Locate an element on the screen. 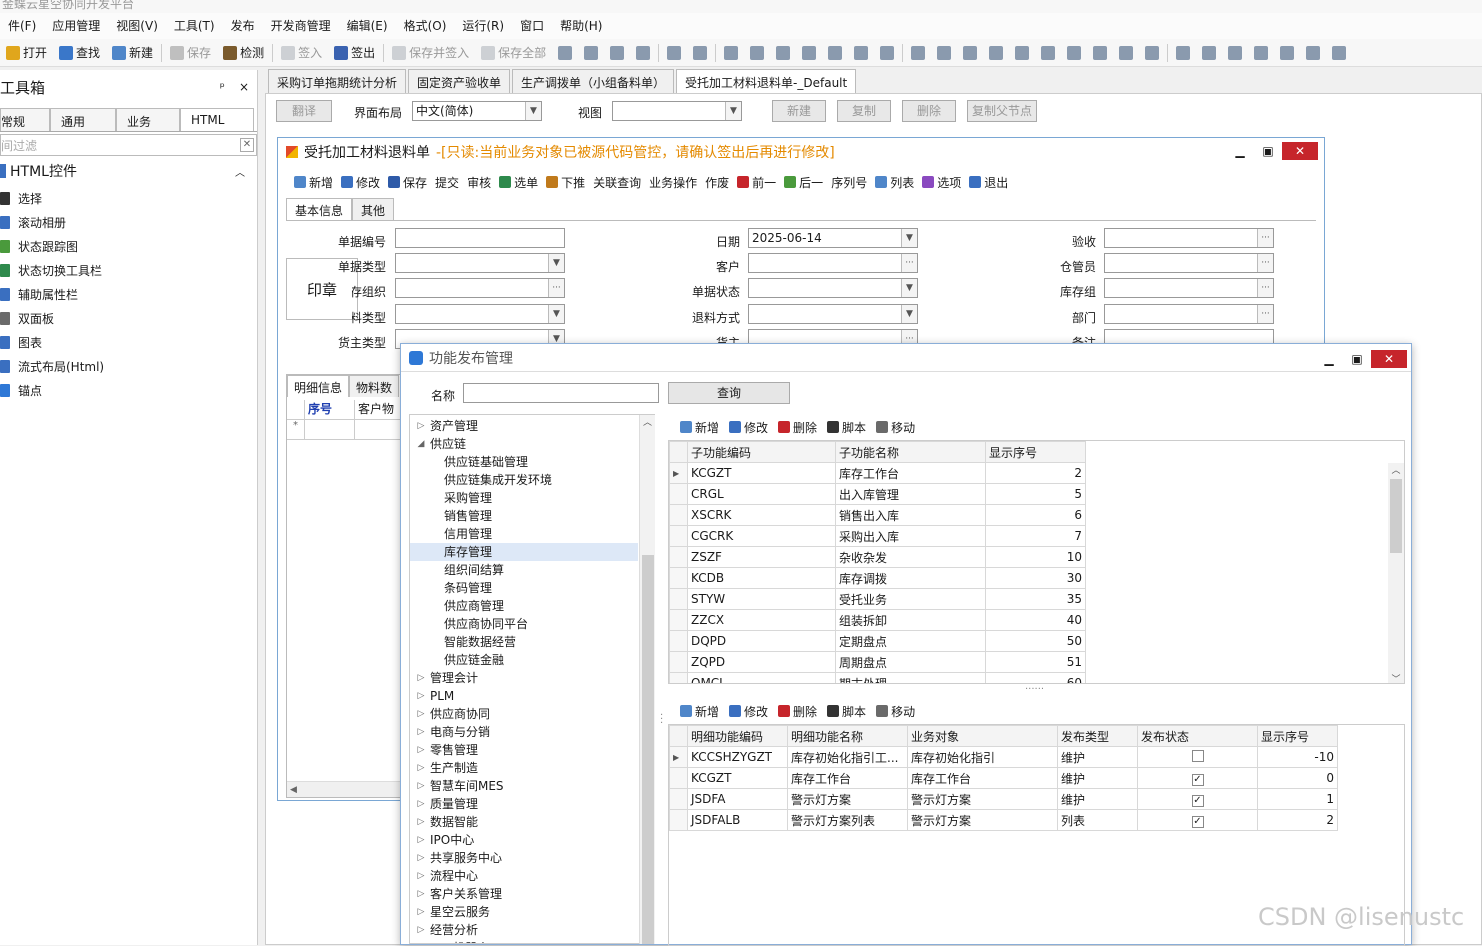 The image size is (1482, 946). grid-scrollbar: ︿ ﹀ is located at coordinates (1396, 573).